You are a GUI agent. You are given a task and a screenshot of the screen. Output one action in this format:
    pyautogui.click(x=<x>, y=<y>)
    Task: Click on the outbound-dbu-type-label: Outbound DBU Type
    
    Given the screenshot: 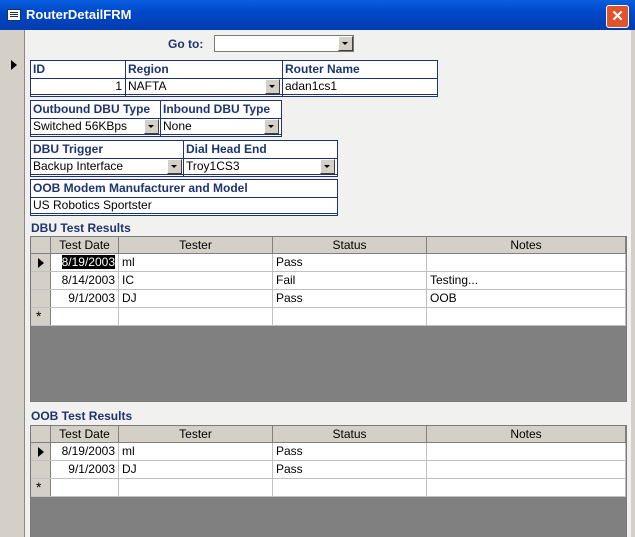 What is the action you would take?
    pyautogui.click(x=92, y=109)
    